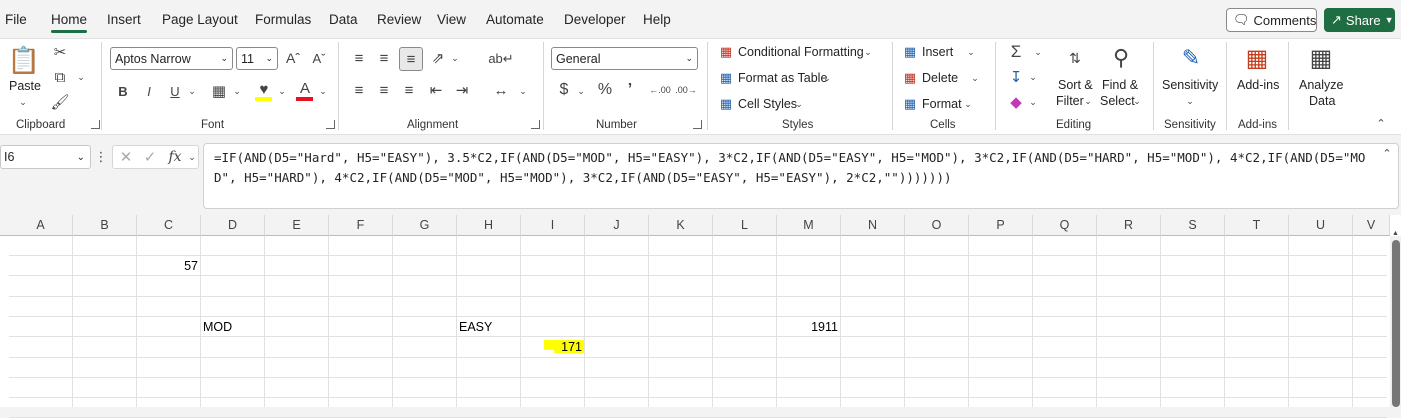  Describe the element at coordinates (217, 327) in the screenshot. I see `cell-d5: MOD` at that location.